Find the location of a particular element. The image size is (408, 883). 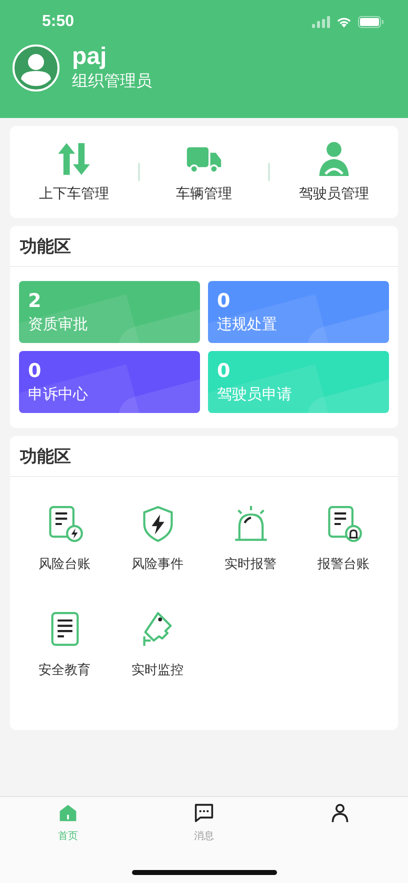

stat-tile: 0 申诉中心 is located at coordinates (109, 382).